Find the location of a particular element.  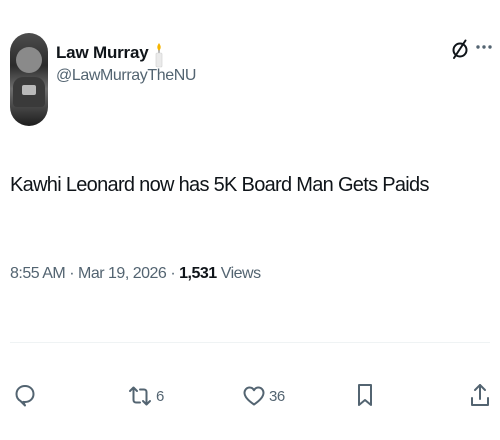

views-count: 1,531 is located at coordinates (198, 273).